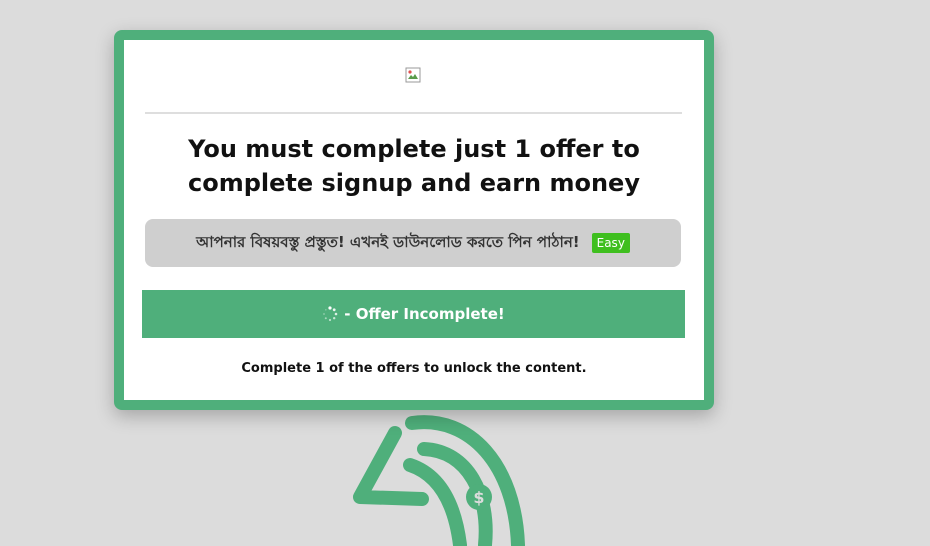  Describe the element at coordinates (330, 314) in the screenshot. I see `loading-spinner-icon` at that location.